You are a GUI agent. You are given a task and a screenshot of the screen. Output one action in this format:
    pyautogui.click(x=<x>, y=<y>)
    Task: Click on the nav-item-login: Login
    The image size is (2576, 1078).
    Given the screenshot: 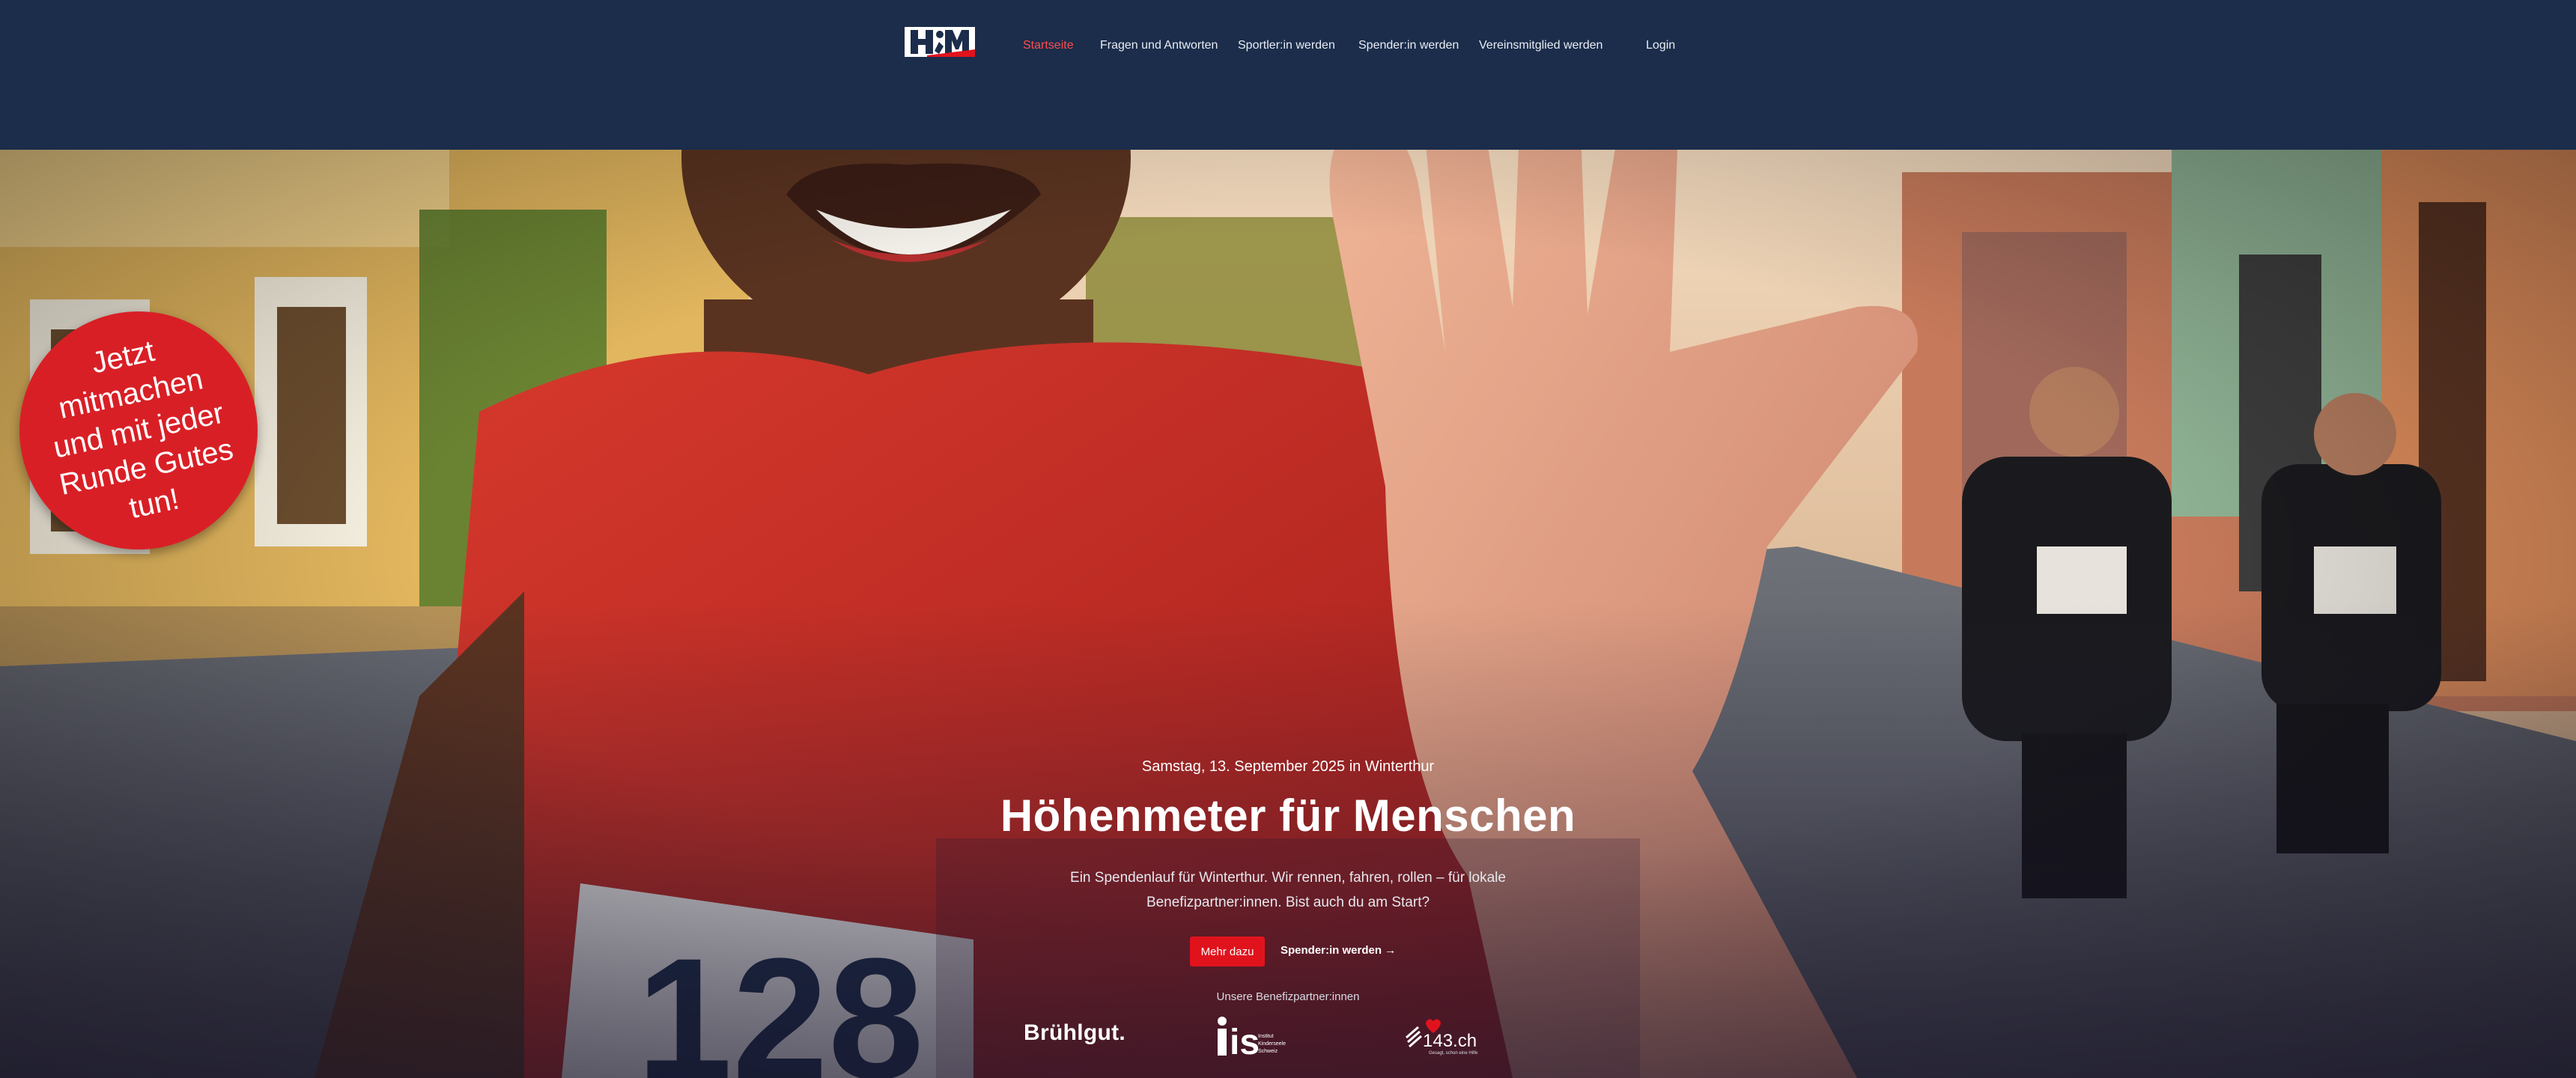 What is the action you would take?
    pyautogui.click(x=1660, y=45)
    